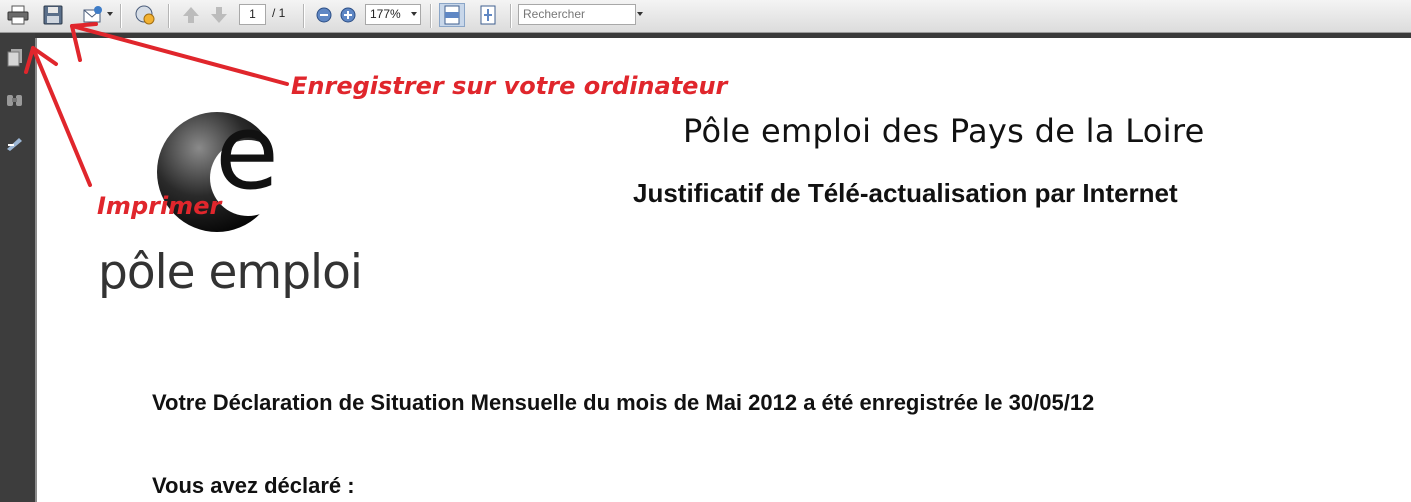  I want to click on annotation-save: Enregistrer sur votre ordinateur, so click(509, 86).